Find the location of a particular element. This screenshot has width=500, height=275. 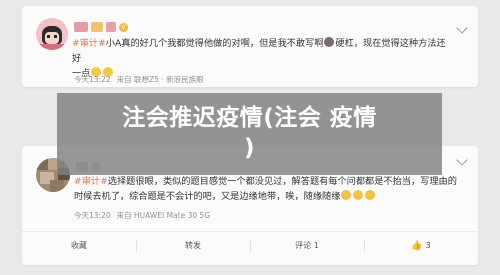

overlay-title-line2: ) is located at coordinates (249, 148).